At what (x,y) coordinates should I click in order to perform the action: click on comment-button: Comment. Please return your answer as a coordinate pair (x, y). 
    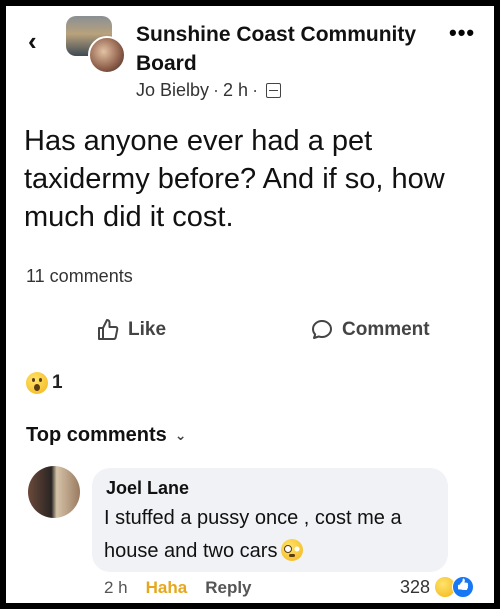
    Looking at the image, I should click on (370, 330).